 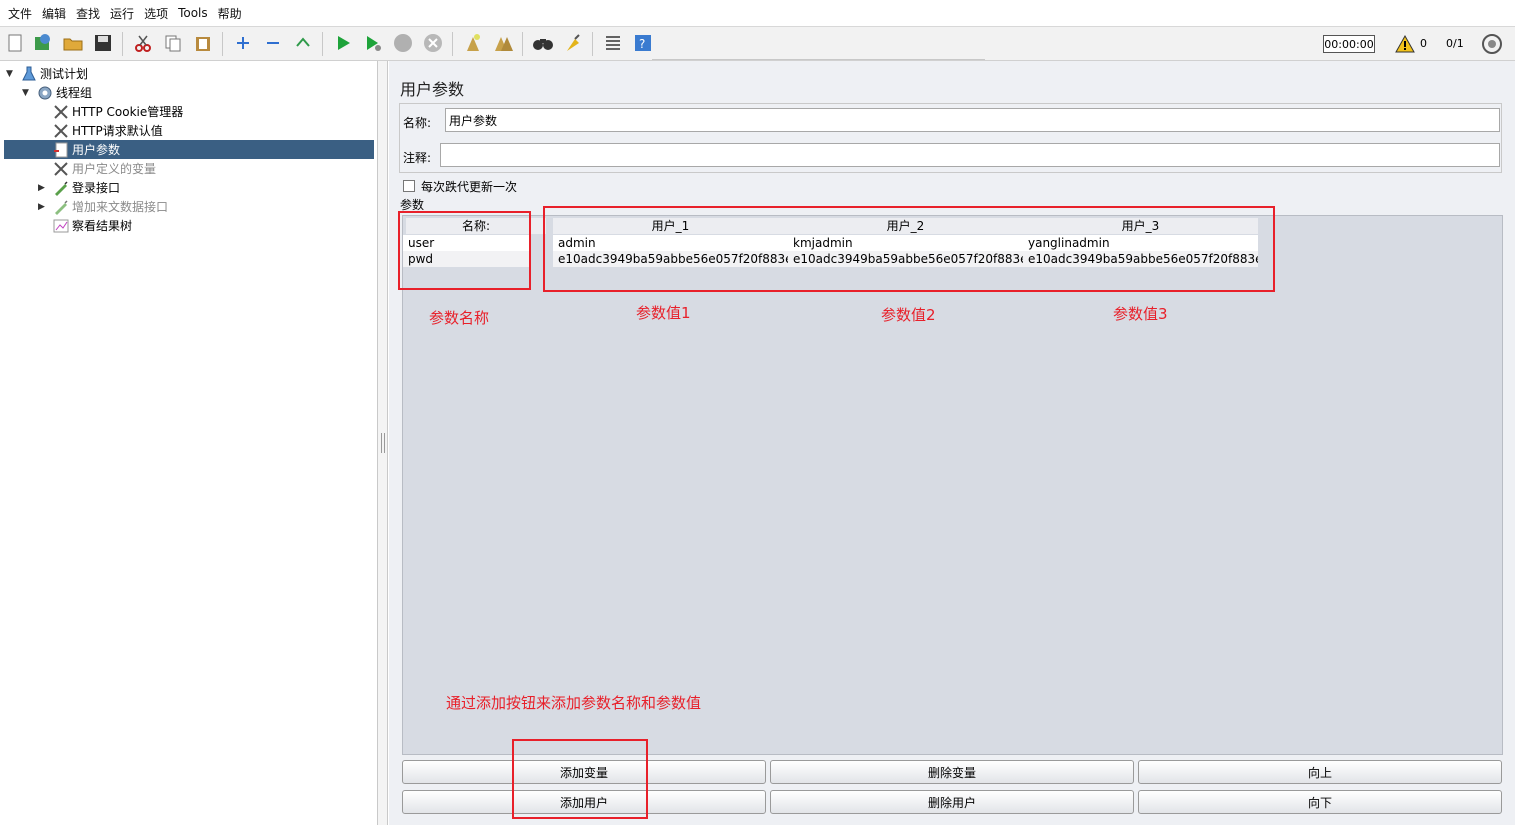 I want to click on name-comment-box: 名称: 注释:, so click(x=950, y=138).